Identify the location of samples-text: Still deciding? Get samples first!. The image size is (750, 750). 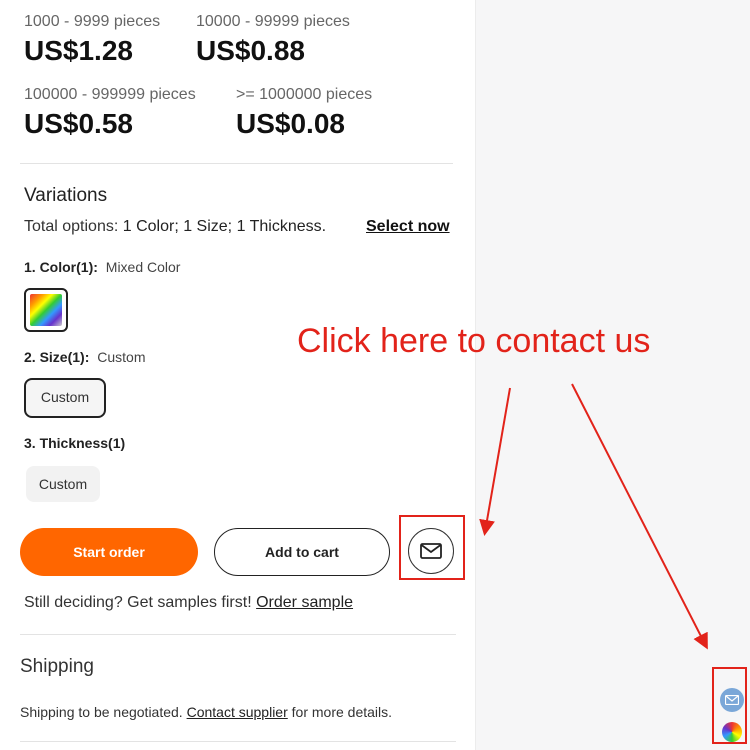
(138, 602).